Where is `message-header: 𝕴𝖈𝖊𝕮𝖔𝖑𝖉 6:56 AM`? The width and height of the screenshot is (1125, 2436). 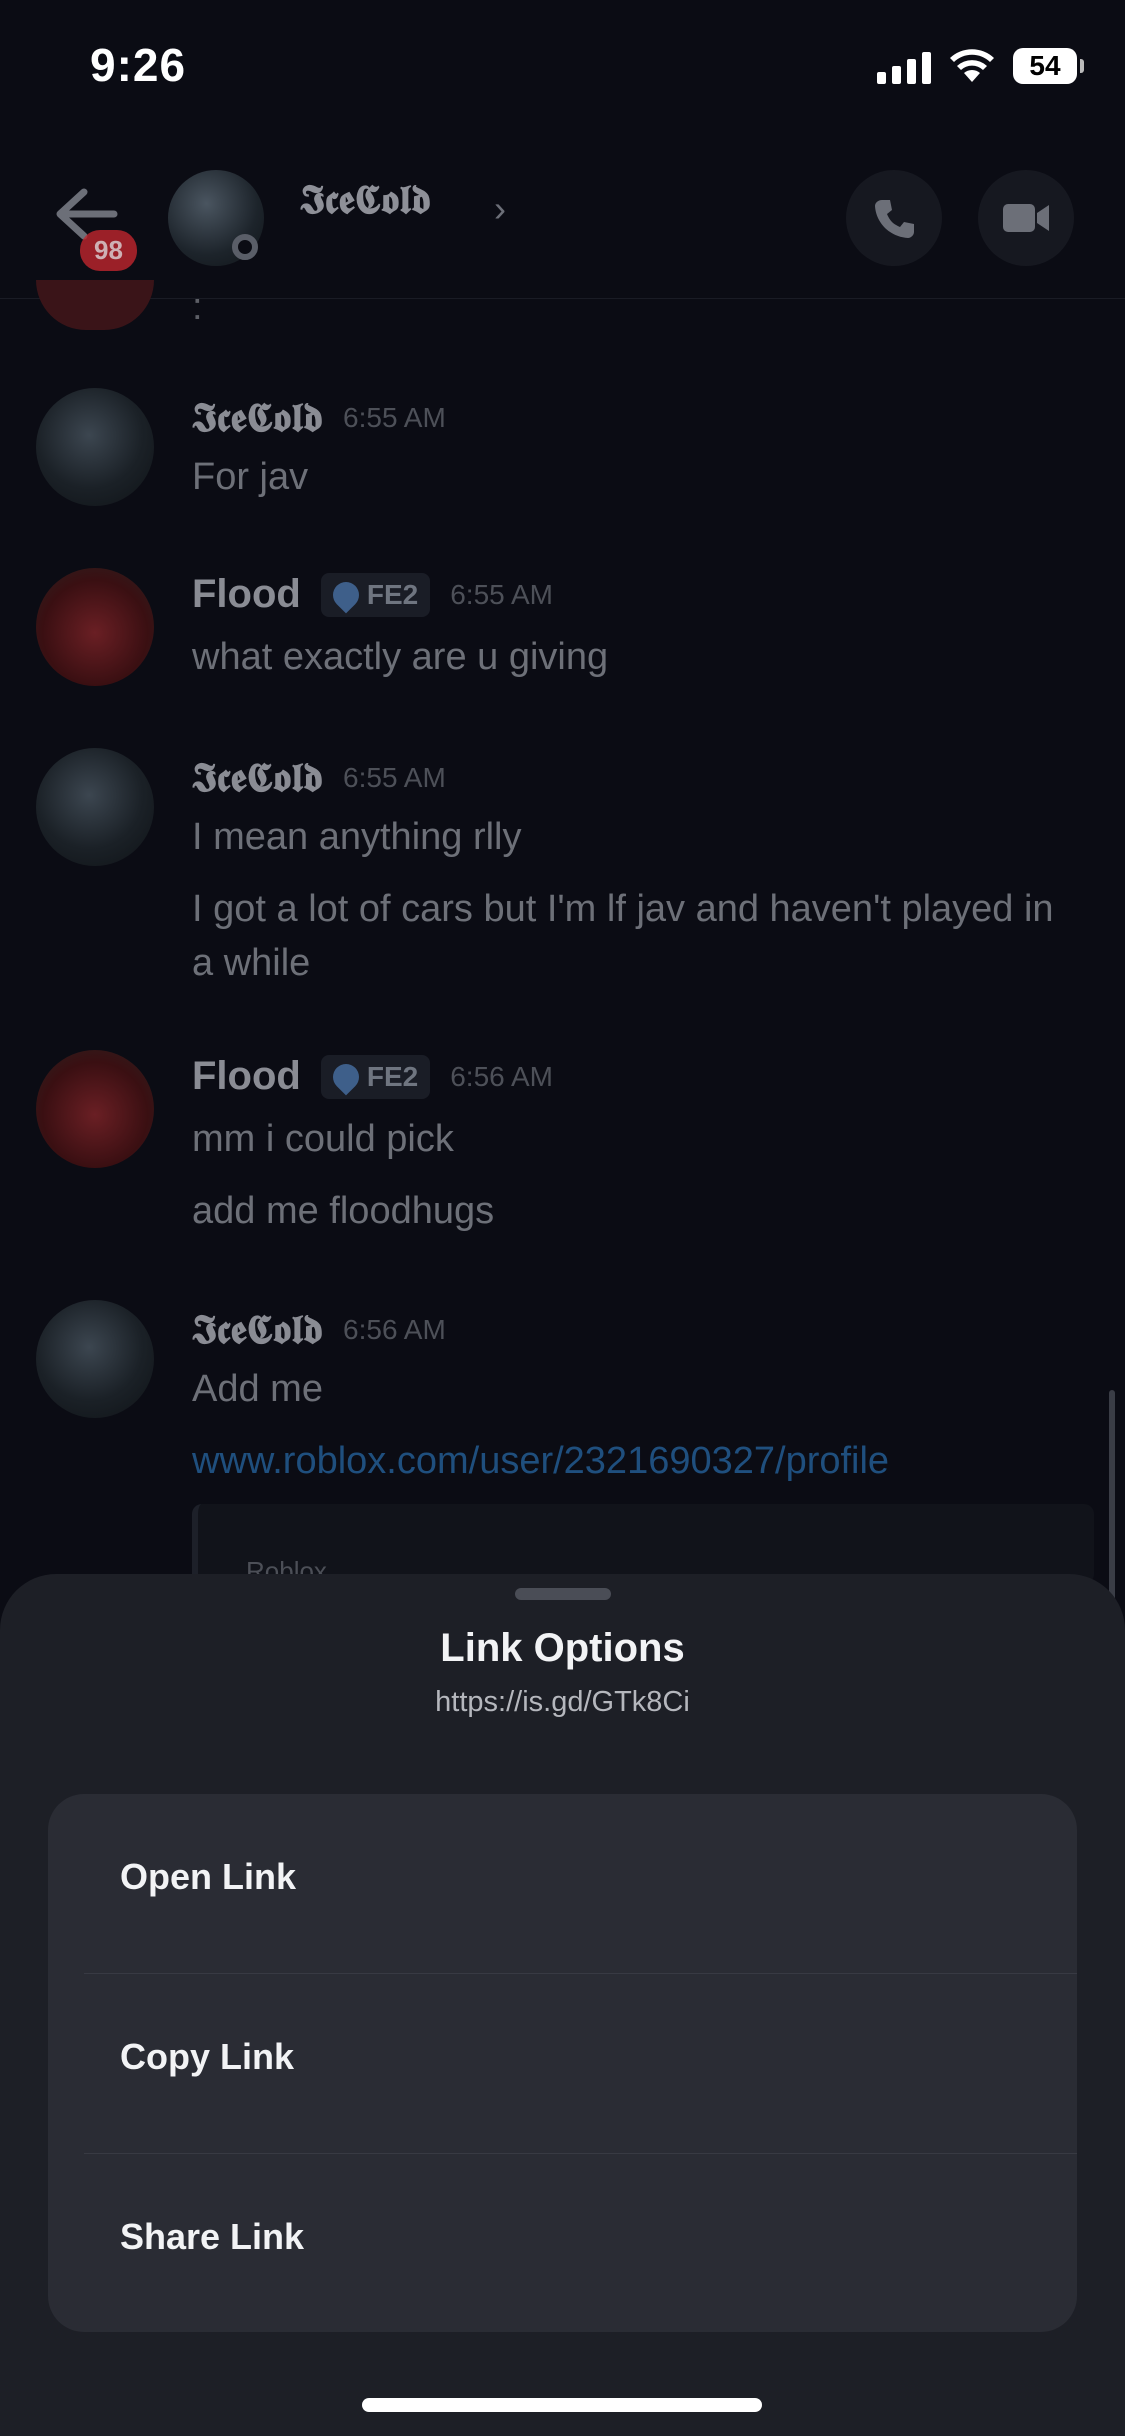 message-header: 𝕴𝖈𝖊𝕮𝖔𝖑𝖉 6:56 AM is located at coordinates (319, 1329).